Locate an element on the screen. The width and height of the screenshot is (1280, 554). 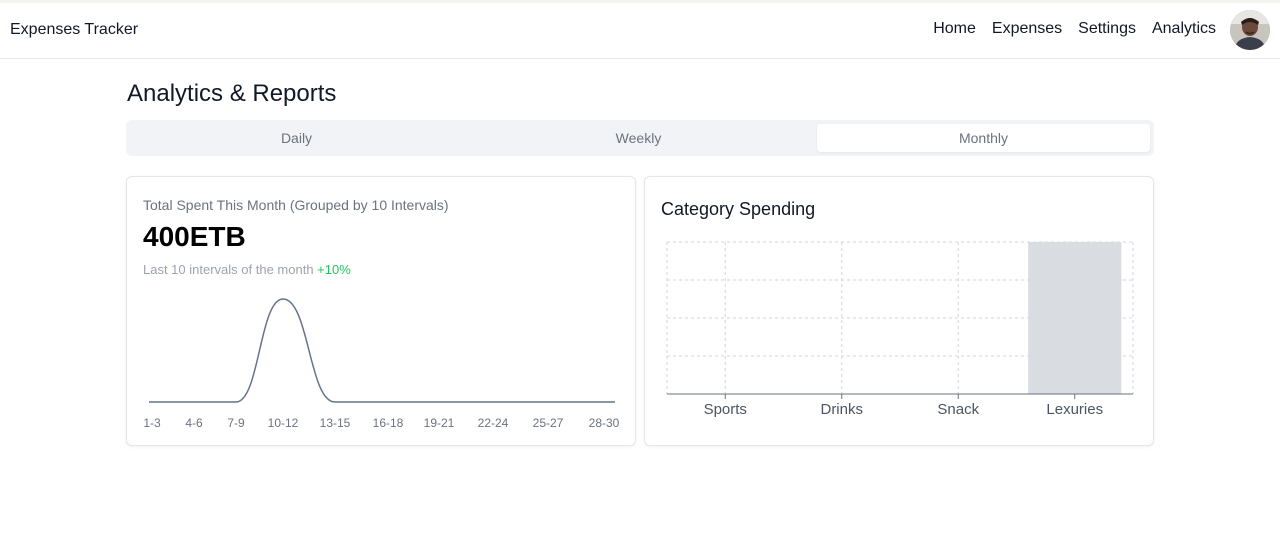
nav-home: Home is located at coordinates (954, 29).